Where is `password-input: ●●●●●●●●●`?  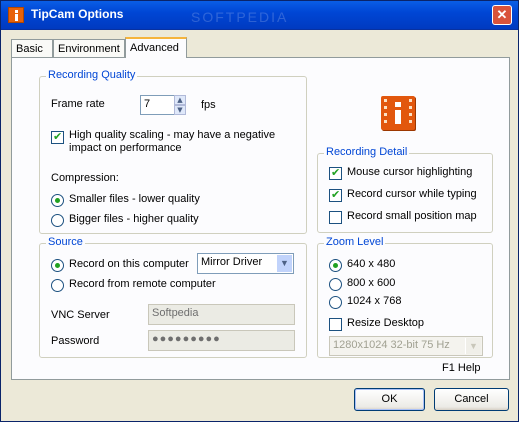 password-input: ●●●●●●●●● is located at coordinates (221, 340).